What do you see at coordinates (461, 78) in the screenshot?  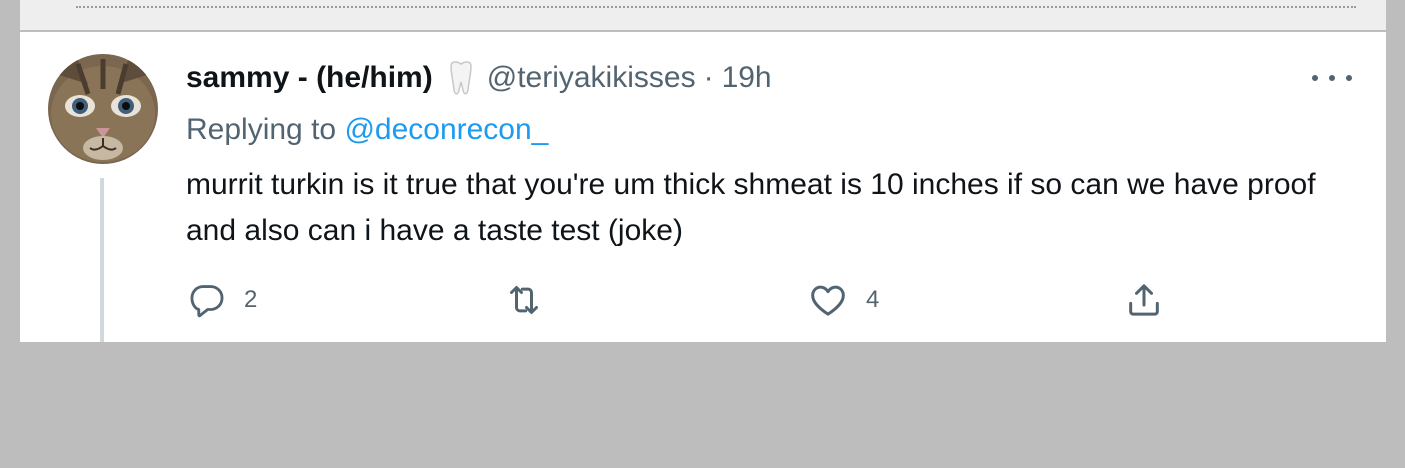 I see `tooth-icon` at bounding box center [461, 78].